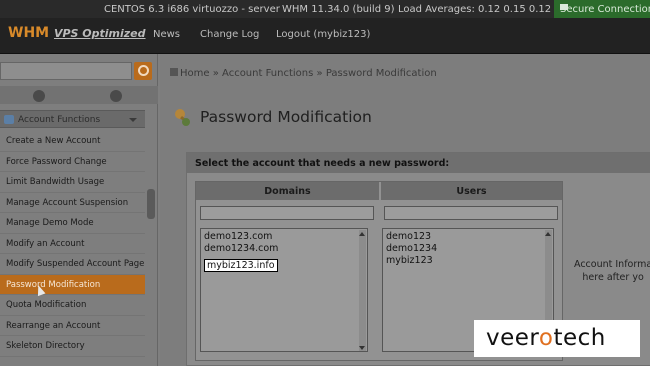  What do you see at coordinates (9, 119) in the screenshot?
I see `account-functions-icon` at bounding box center [9, 119].